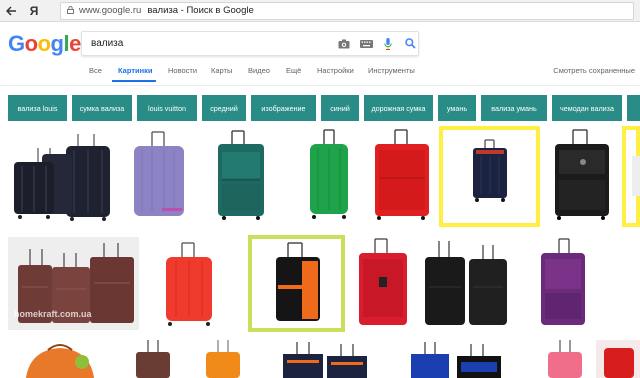 The height and width of the screenshot is (378, 640). I want to click on search-box, so click(250, 43).